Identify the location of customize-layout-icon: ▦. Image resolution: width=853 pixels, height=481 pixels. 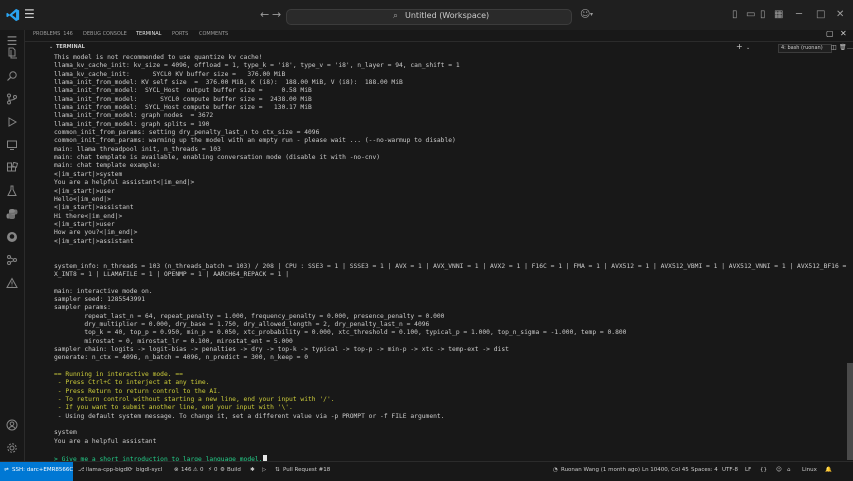
(778, 14).